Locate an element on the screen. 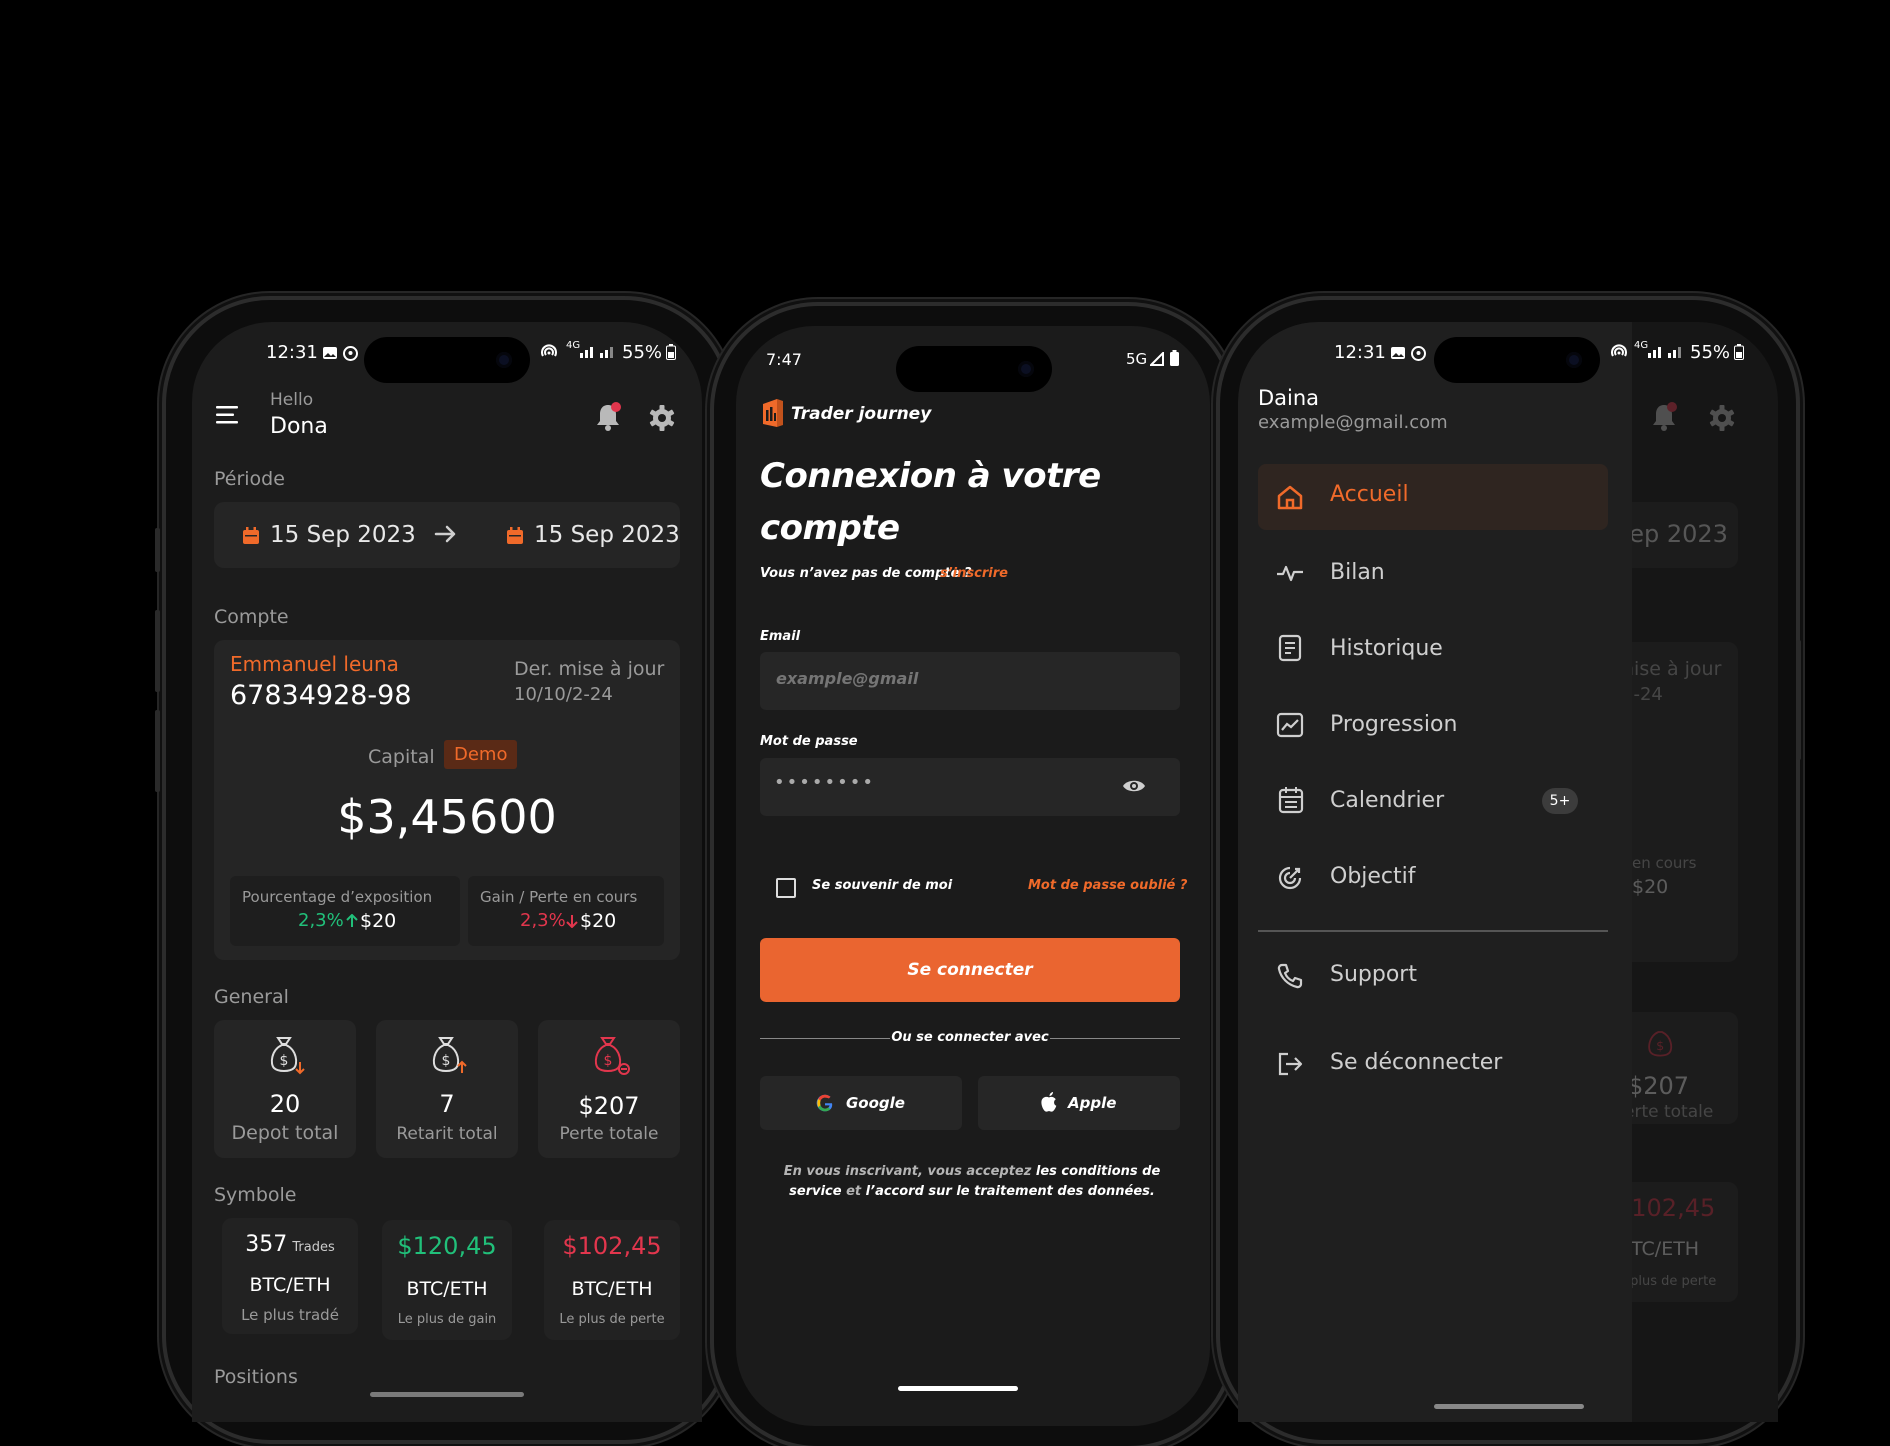  menu-icon is located at coordinates (228, 415).